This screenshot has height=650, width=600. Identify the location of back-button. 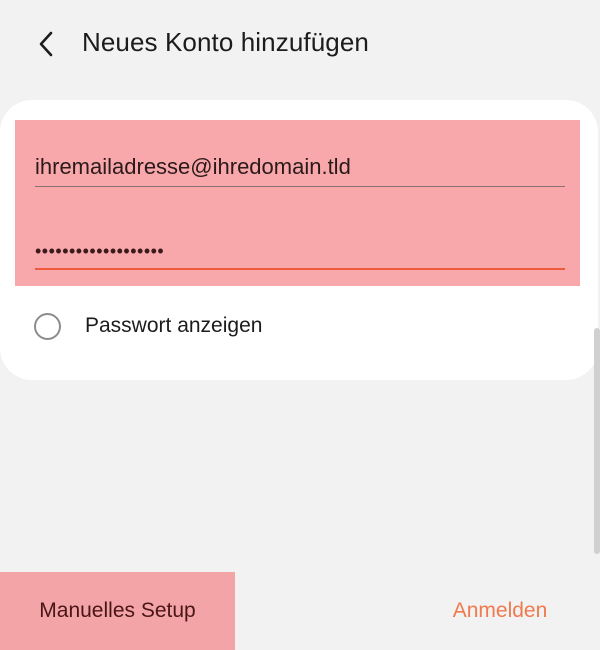
(46, 44).